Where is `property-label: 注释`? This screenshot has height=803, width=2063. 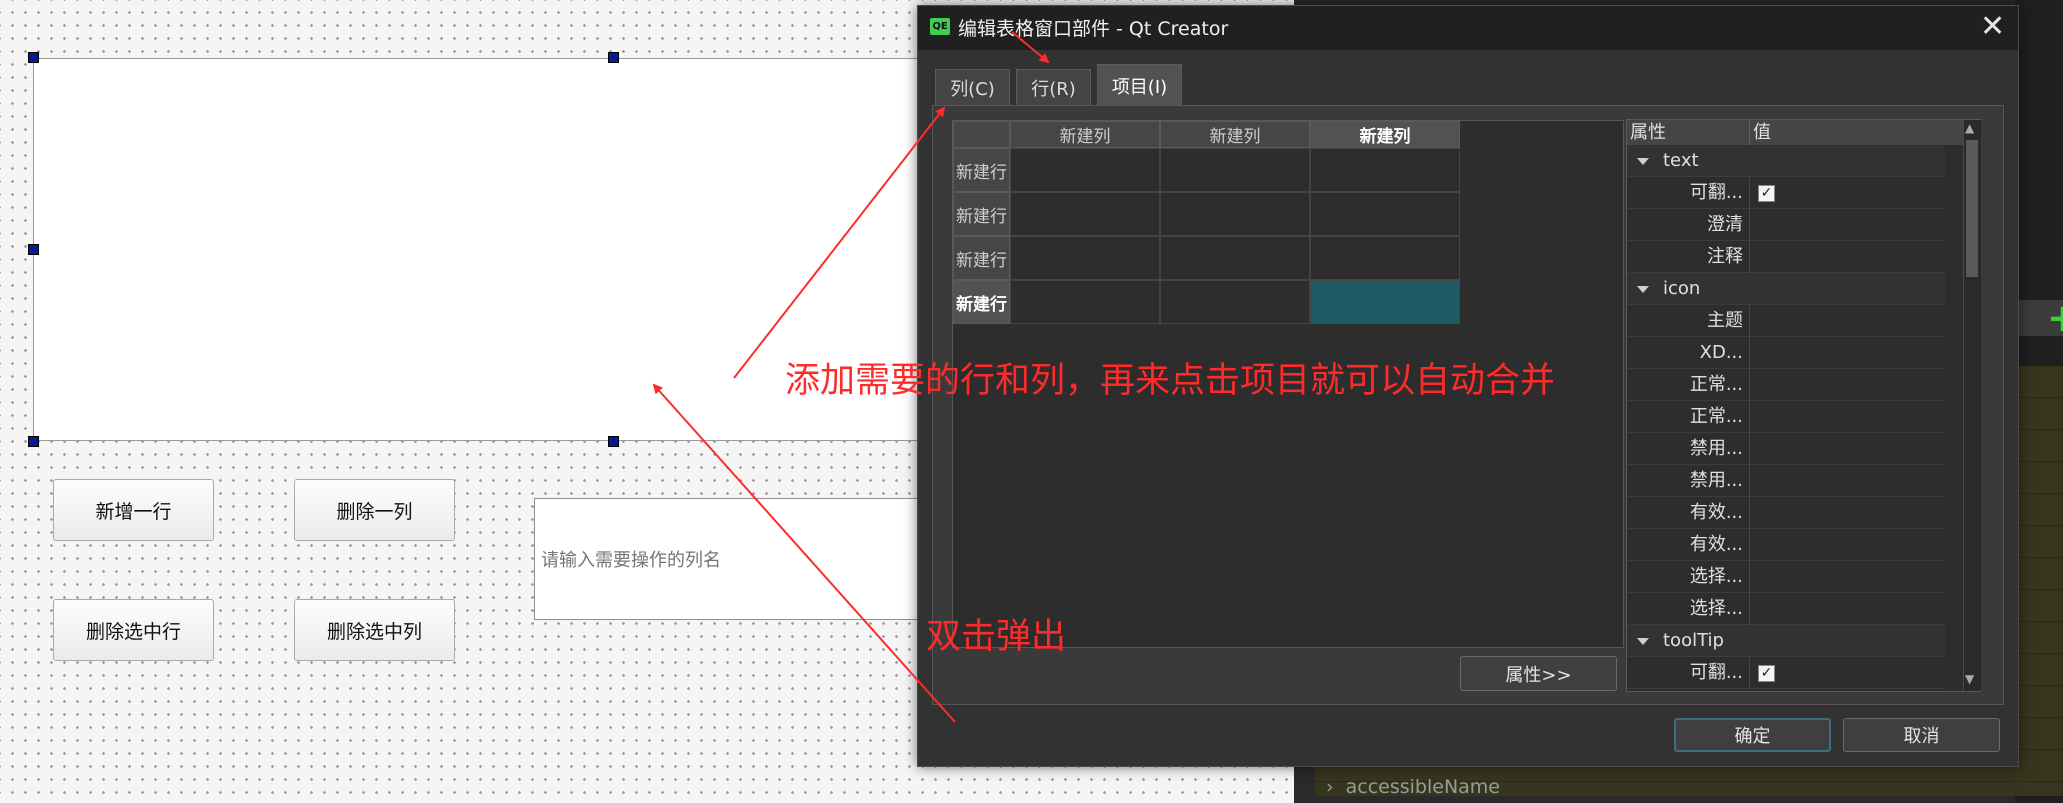 property-label: 注释 is located at coordinates (1688, 257).